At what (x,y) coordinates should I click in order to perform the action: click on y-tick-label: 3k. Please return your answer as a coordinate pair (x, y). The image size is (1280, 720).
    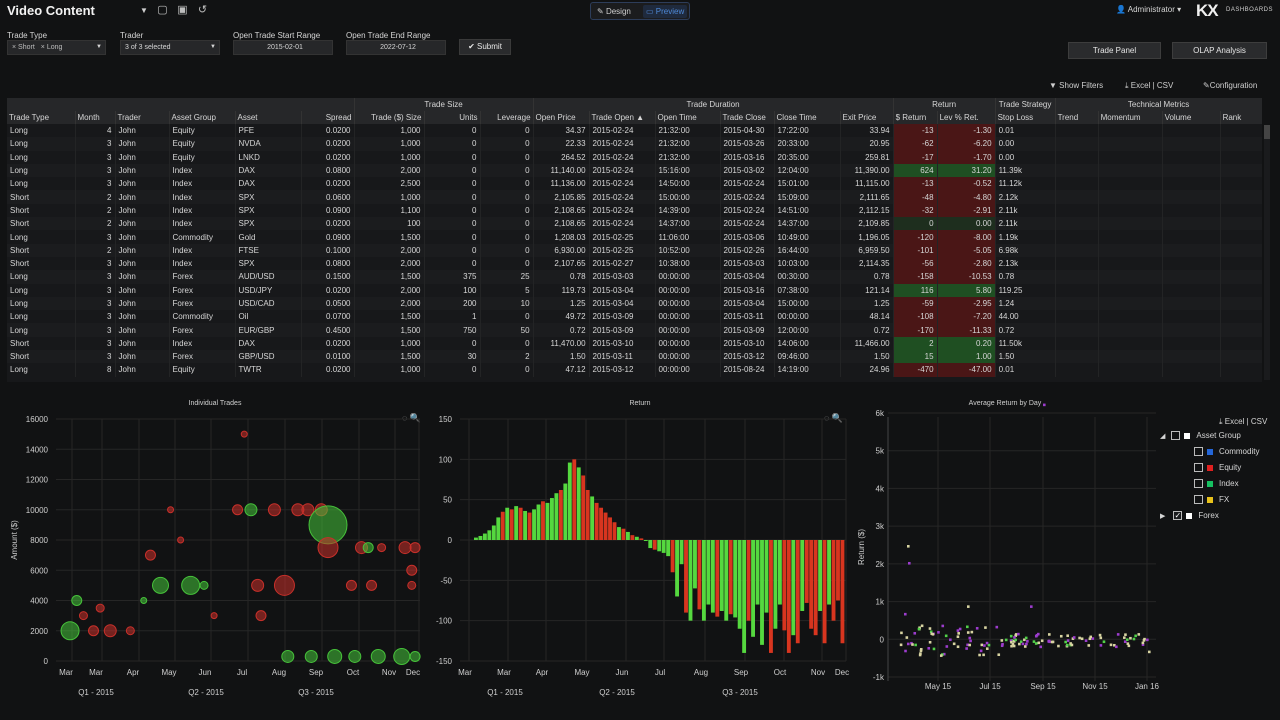
    Looking at the image, I should click on (880, 526).